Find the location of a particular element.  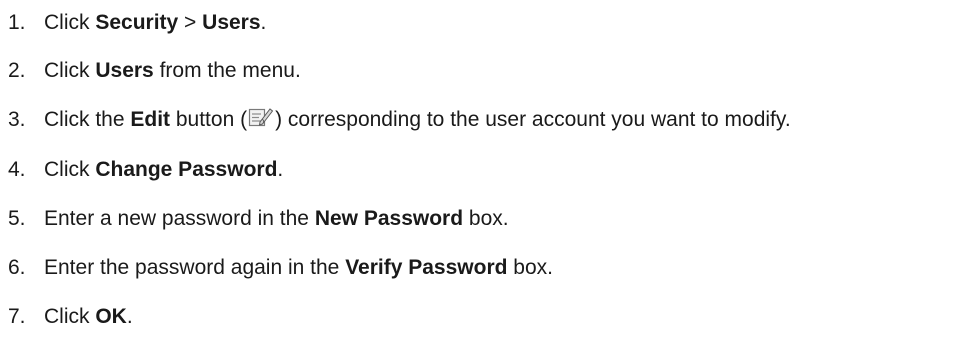

ui-term-security: Security is located at coordinates (137, 22).